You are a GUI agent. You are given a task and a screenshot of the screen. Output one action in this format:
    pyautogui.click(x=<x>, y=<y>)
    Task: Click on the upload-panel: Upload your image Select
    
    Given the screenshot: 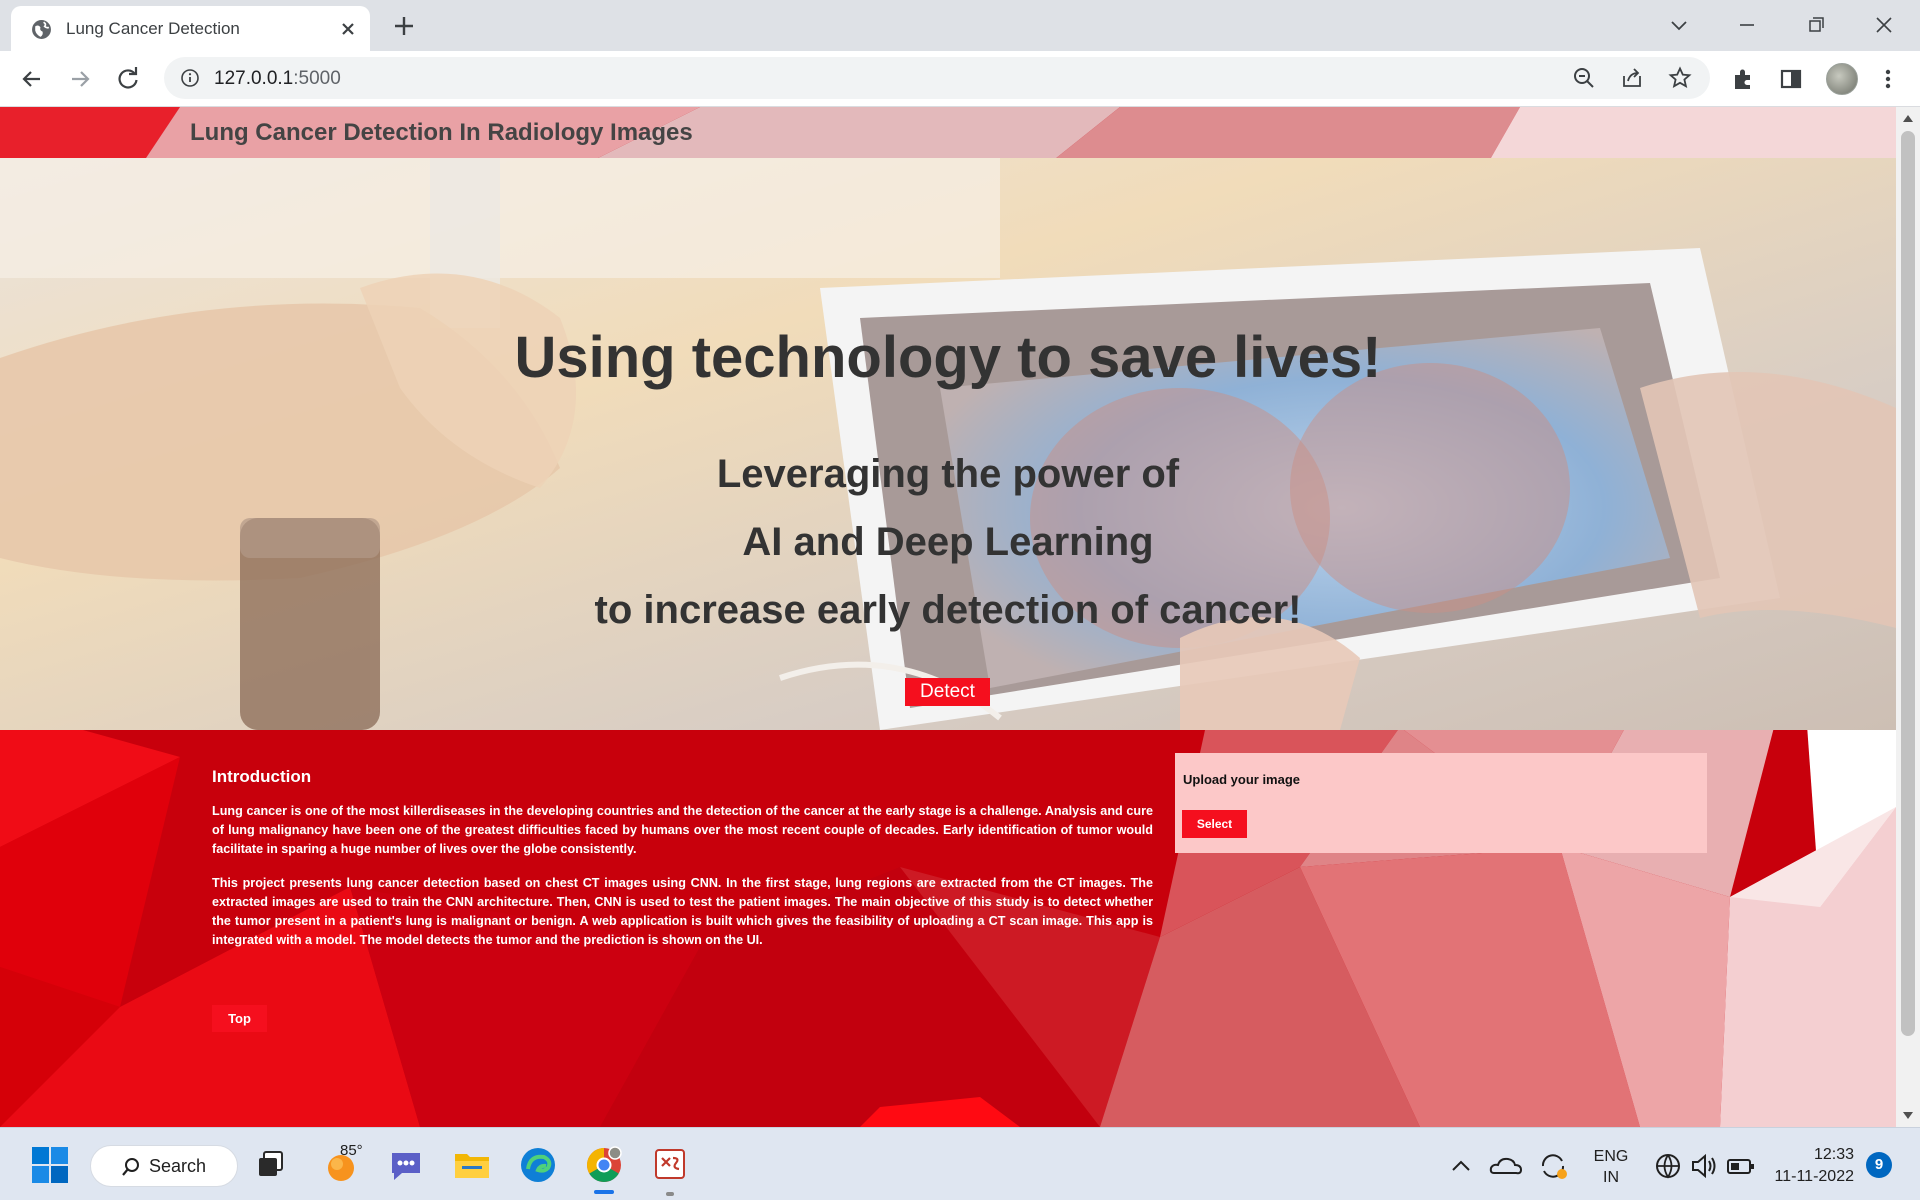 What is the action you would take?
    pyautogui.click(x=1441, y=803)
    